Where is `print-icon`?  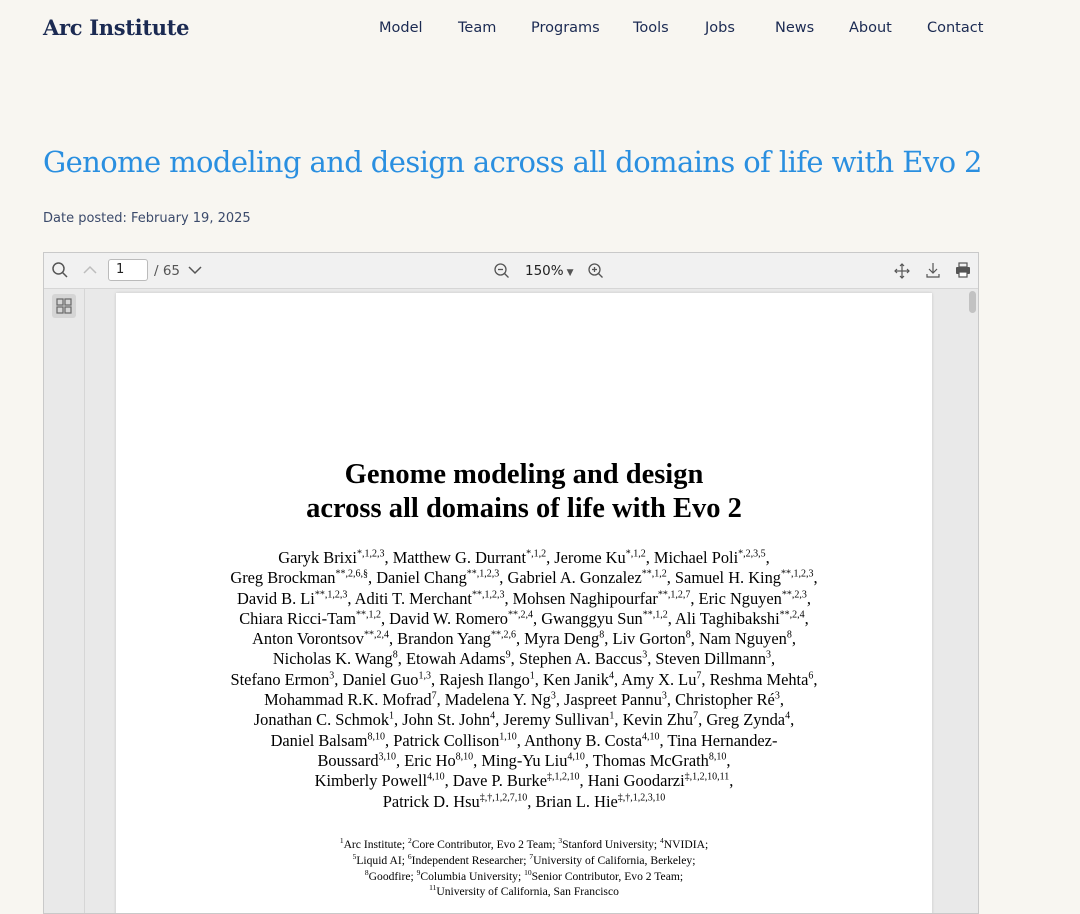 print-icon is located at coordinates (963, 272).